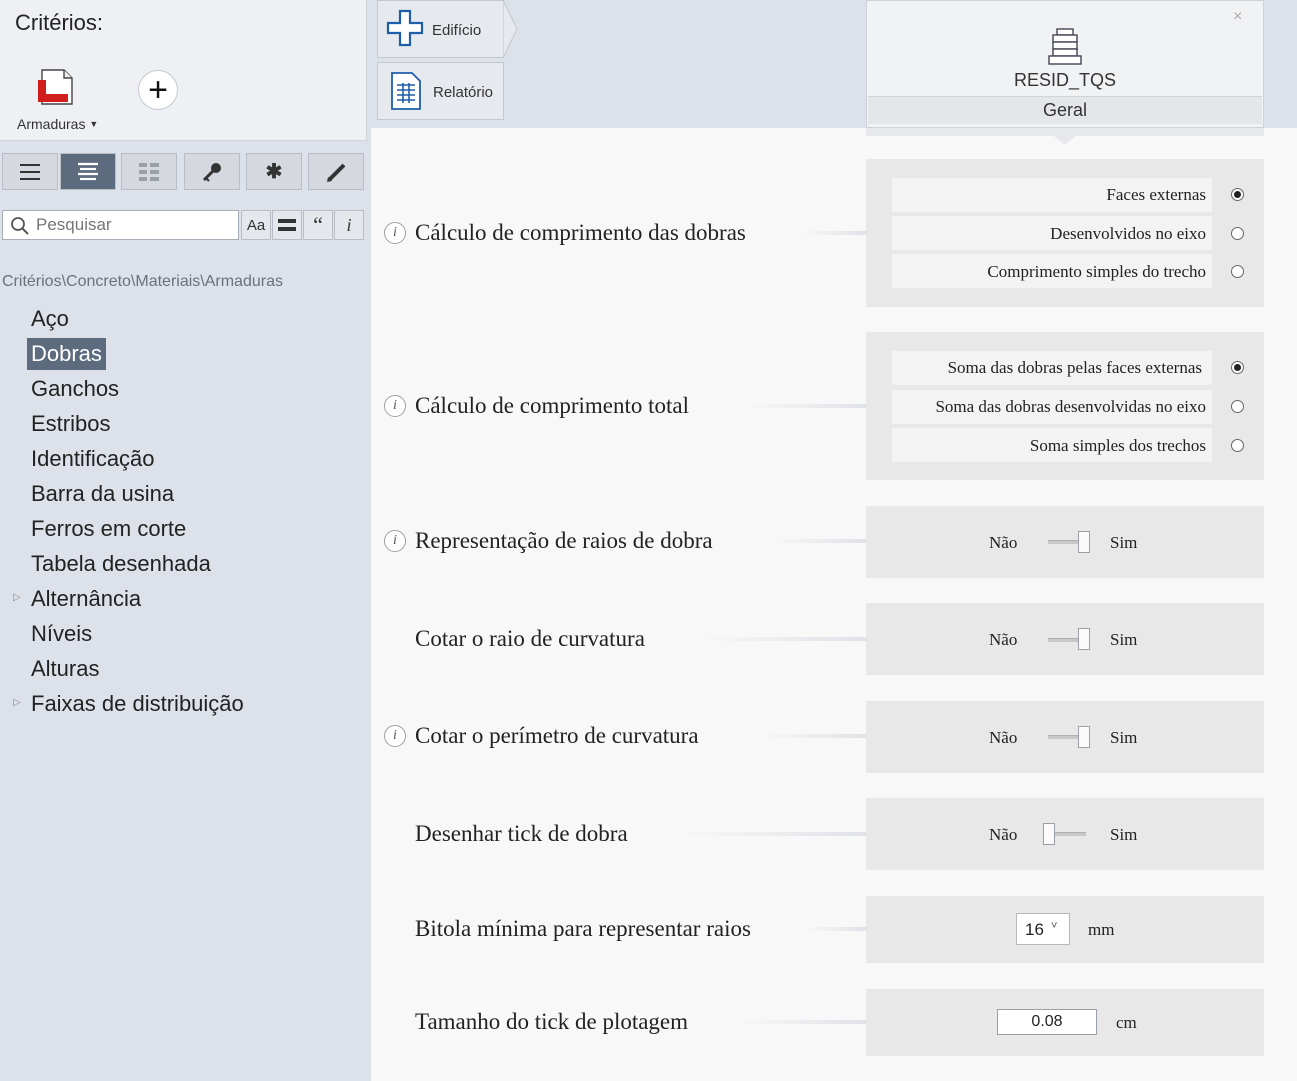  What do you see at coordinates (1065, 140) in the screenshot?
I see `pointer-arrow` at bounding box center [1065, 140].